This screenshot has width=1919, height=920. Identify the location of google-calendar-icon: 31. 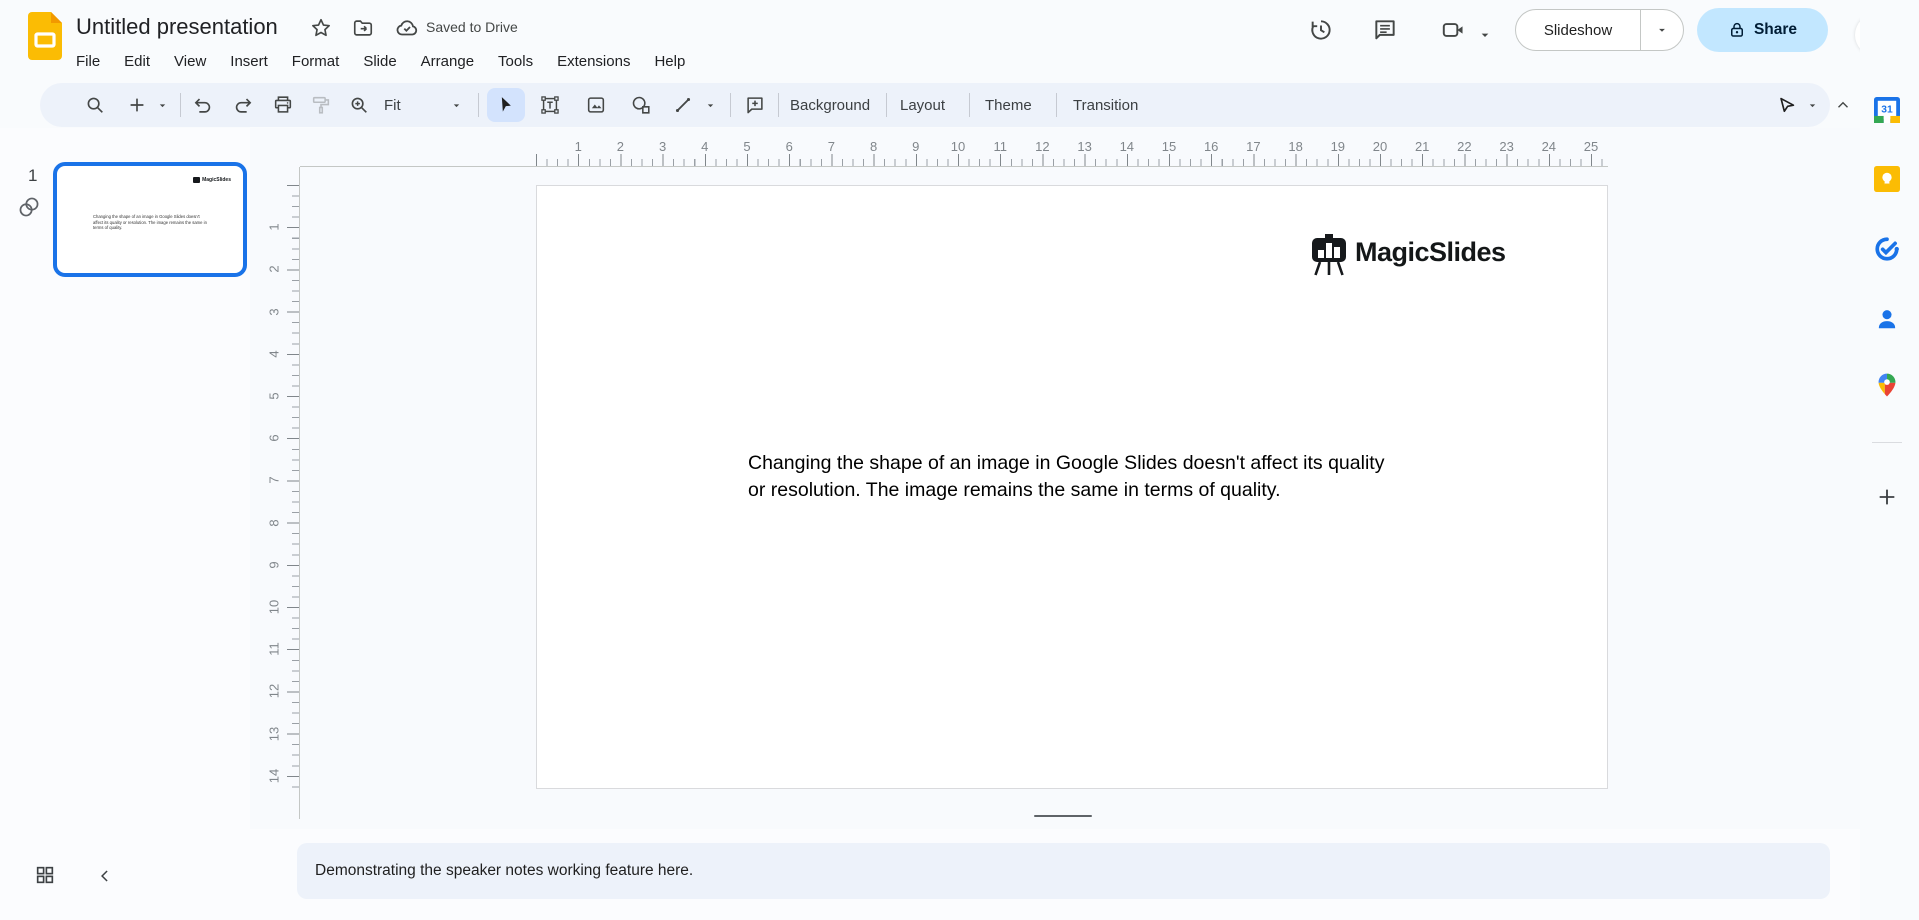
(1887, 110).